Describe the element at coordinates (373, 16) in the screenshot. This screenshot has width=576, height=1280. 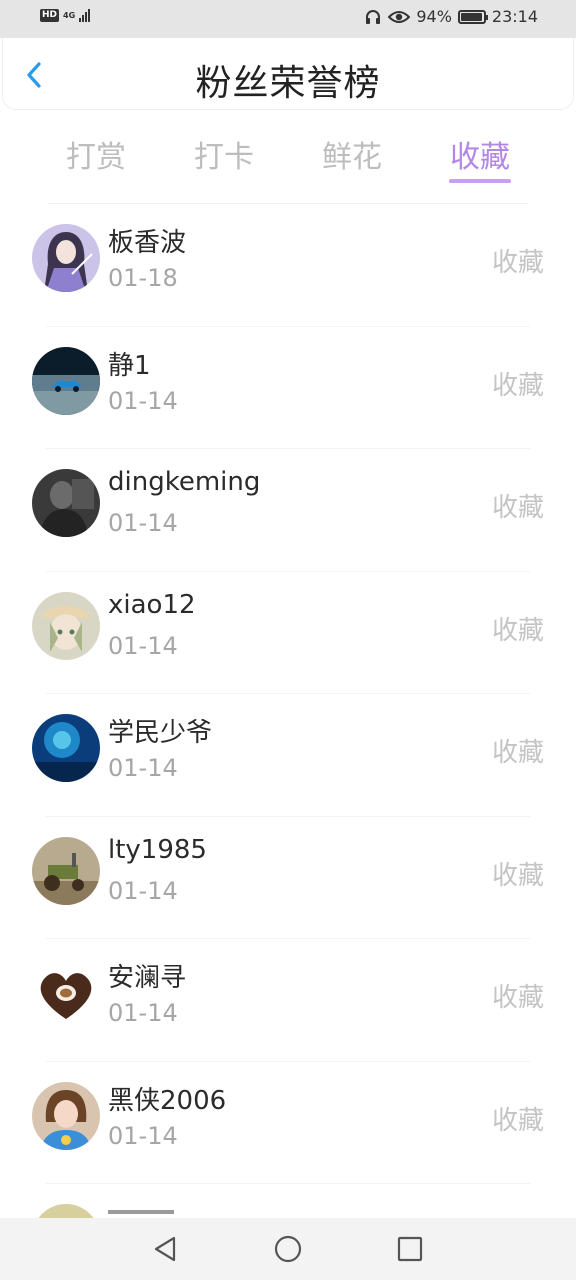
I see `headphones-icon` at that location.